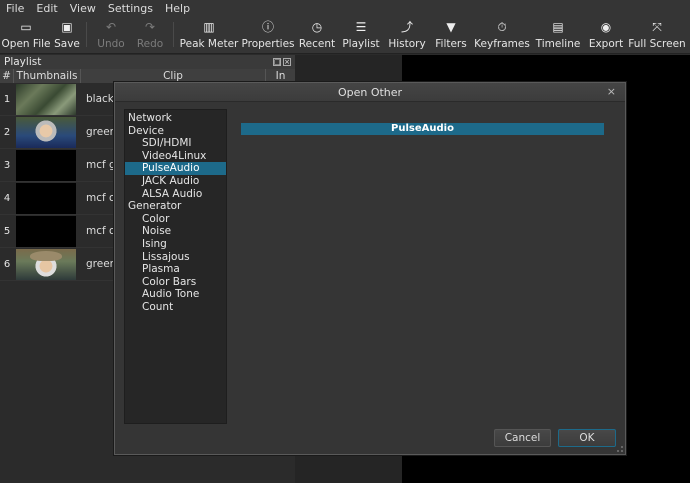 The width and height of the screenshot is (690, 483). I want to click on row-number: 5, so click(7, 231).